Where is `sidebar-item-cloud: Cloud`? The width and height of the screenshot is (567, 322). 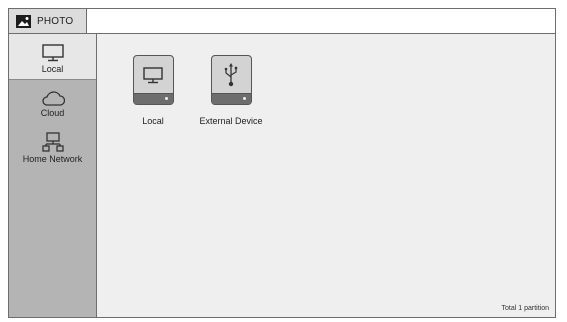 sidebar-item-cloud: Cloud is located at coordinates (52, 103).